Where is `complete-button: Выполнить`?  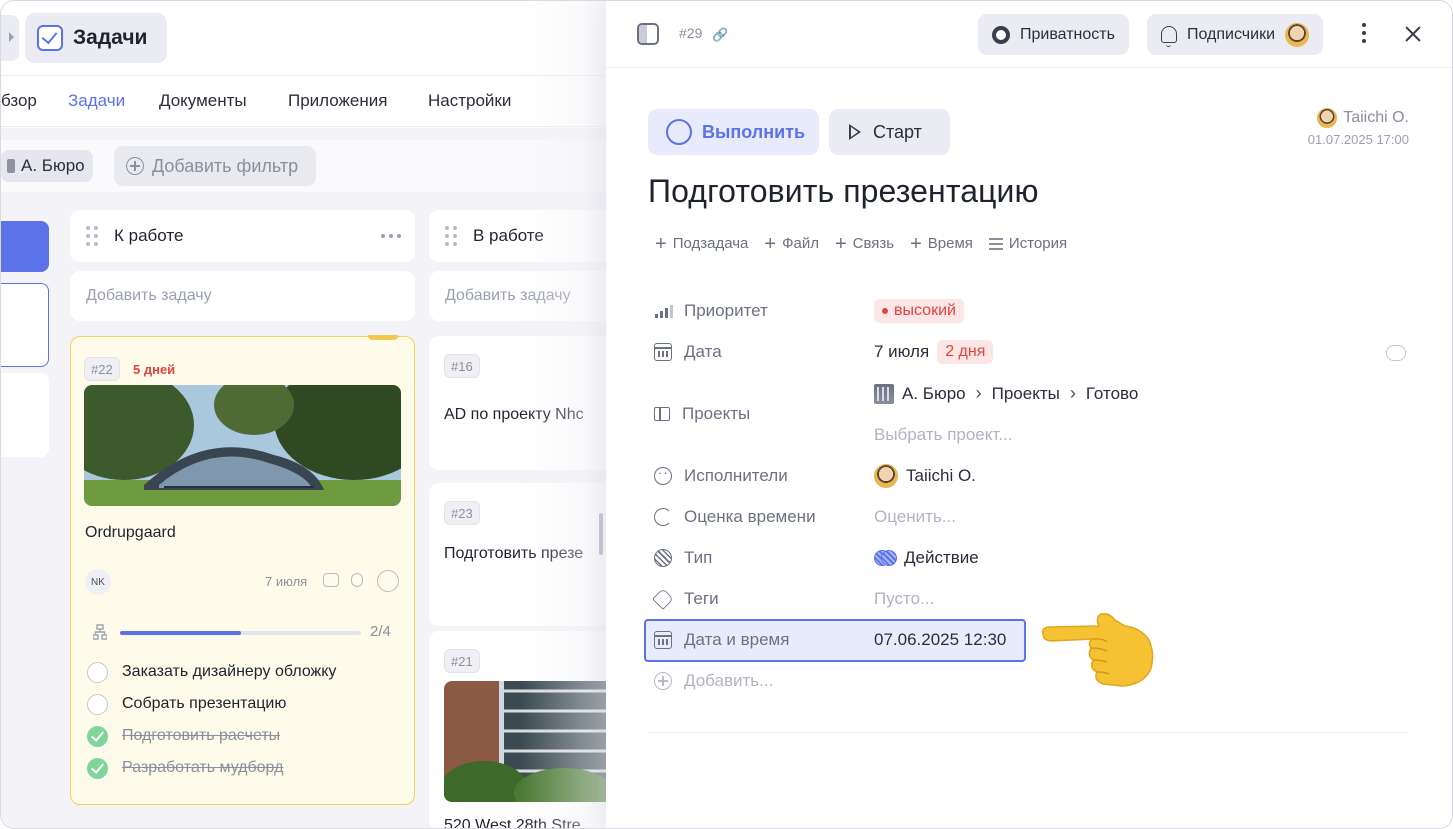
complete-button: Выполнить is located at coordinates (733, 132).